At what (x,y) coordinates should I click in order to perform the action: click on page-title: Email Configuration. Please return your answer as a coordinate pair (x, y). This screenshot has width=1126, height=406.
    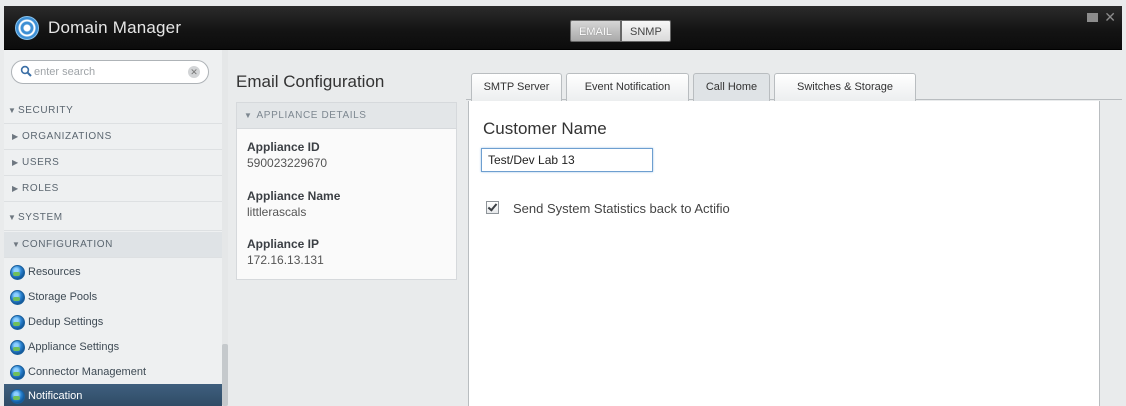
    Looking at the image, I should click on (310, 81).